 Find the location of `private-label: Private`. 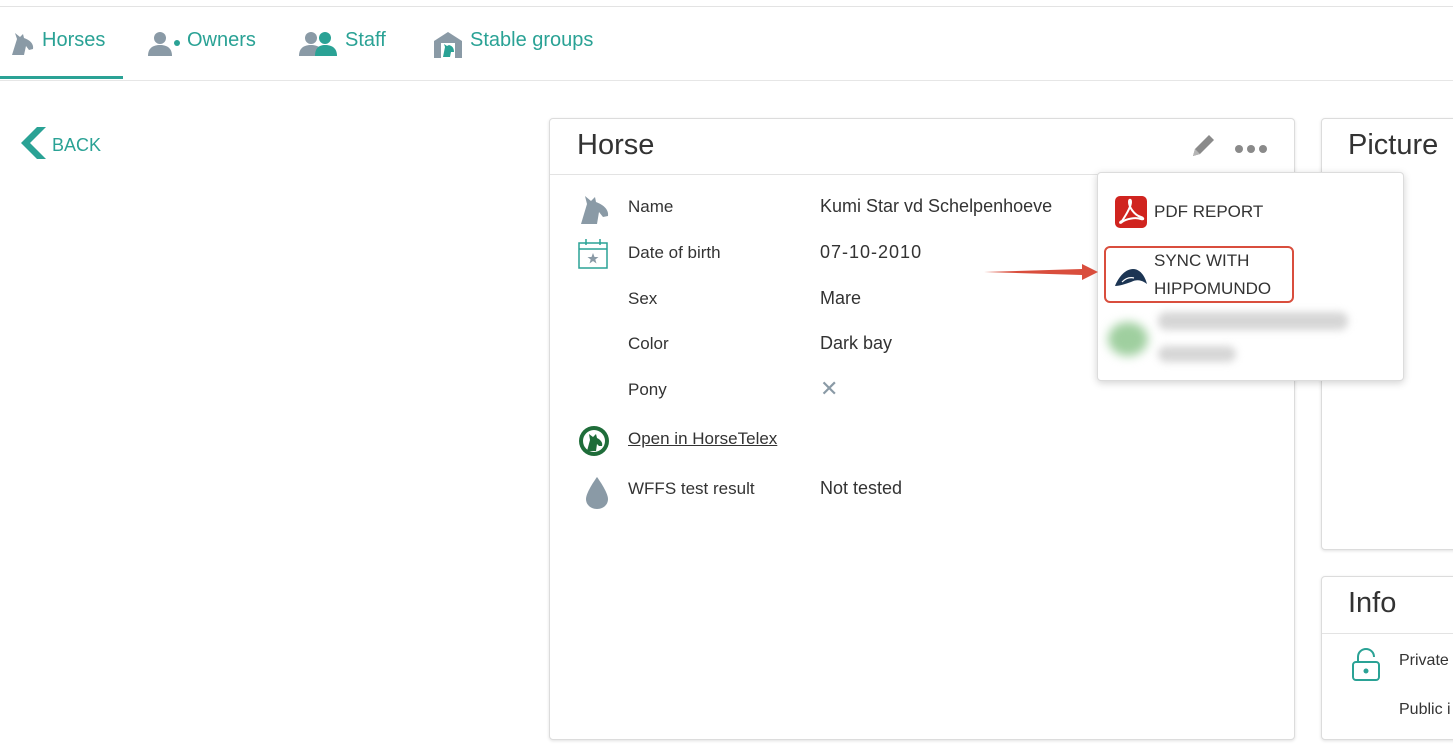

private-label: Private is located at coordinates (1424, 660).